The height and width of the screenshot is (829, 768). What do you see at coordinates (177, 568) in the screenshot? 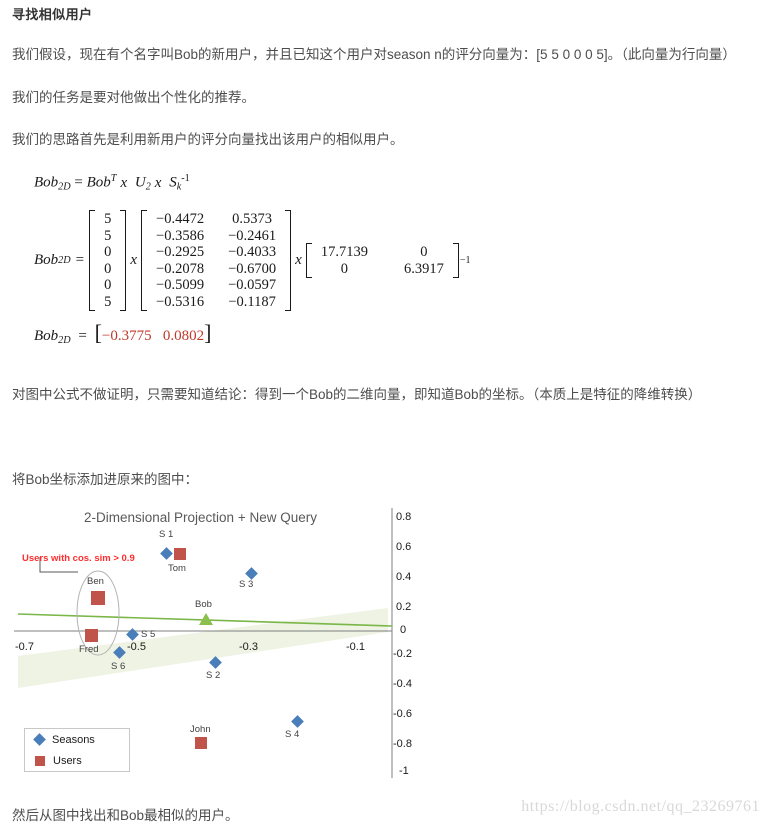
I see `point-label-tom: Tom` at bounding box center [177, 568].